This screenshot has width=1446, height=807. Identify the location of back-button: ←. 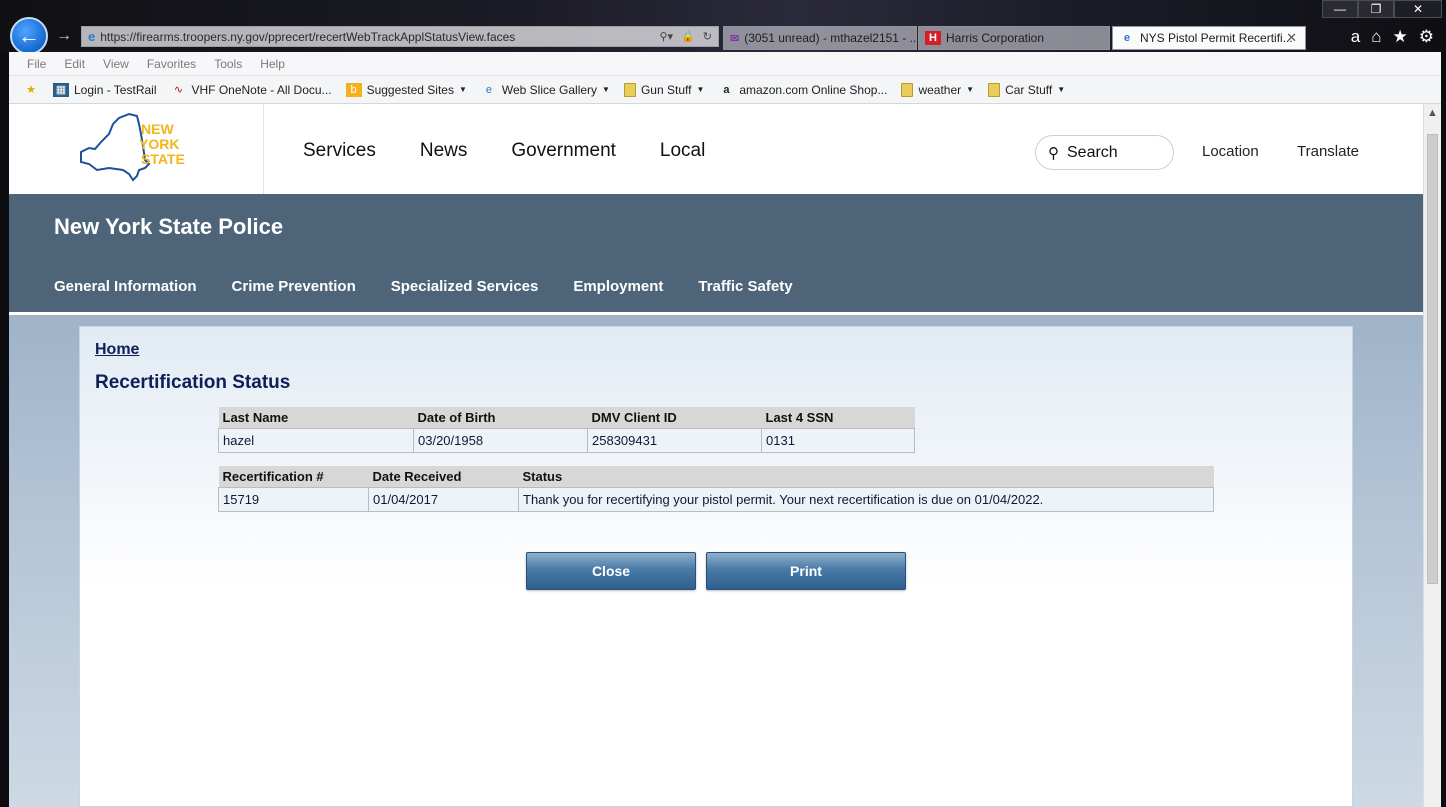
(29, 36).